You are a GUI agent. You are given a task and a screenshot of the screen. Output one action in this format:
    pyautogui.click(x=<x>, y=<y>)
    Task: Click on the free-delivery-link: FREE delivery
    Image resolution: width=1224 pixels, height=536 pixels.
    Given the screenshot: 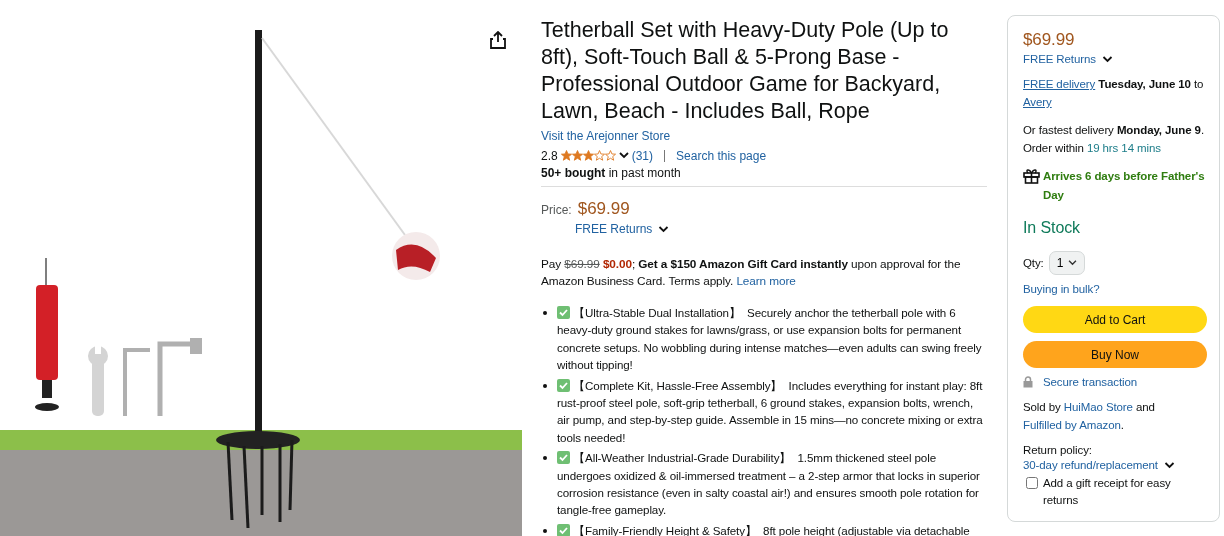 What is the action you would take?
    pyautogui.click(x=1059, y=84)
    